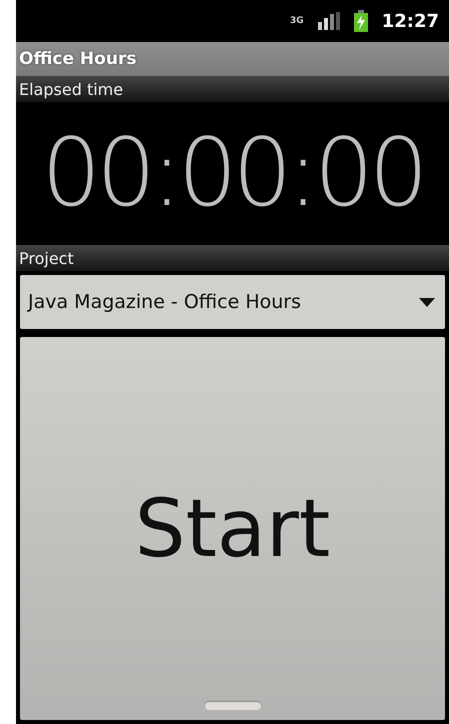 The height and width of the screenshot is (724, 449). Describe the element at coordinates (46, 258) in the screenshot. I see `section-title: Project` at that location.